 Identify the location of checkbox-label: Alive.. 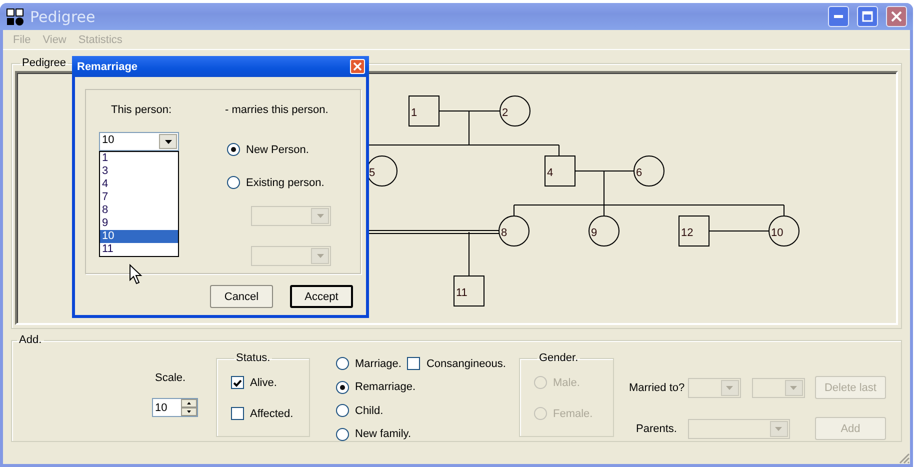
(263, 382).